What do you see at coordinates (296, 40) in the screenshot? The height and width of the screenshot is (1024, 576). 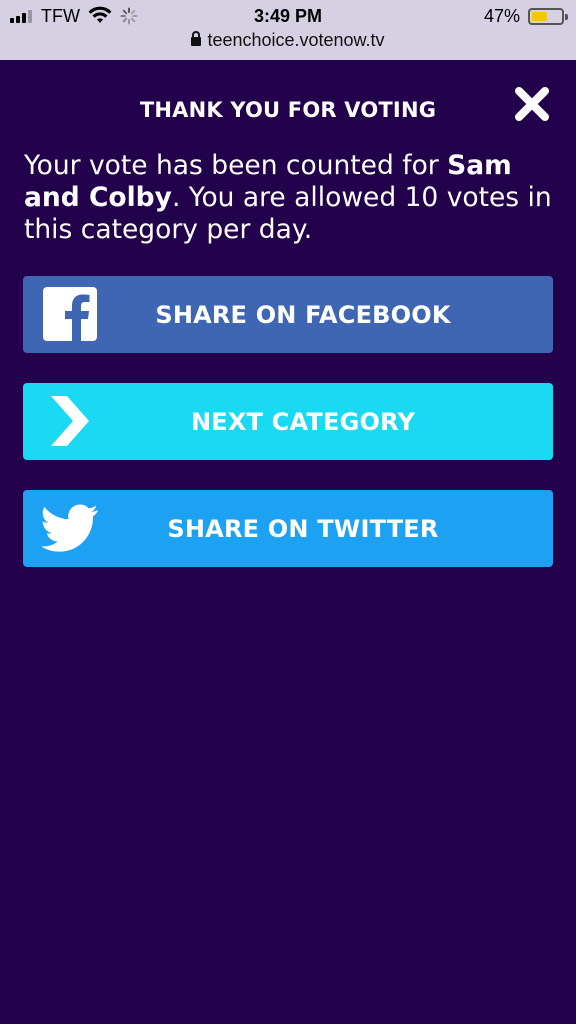 I see `url-text: teenchoice.votenow.tv` at bounding box center [296, 40].